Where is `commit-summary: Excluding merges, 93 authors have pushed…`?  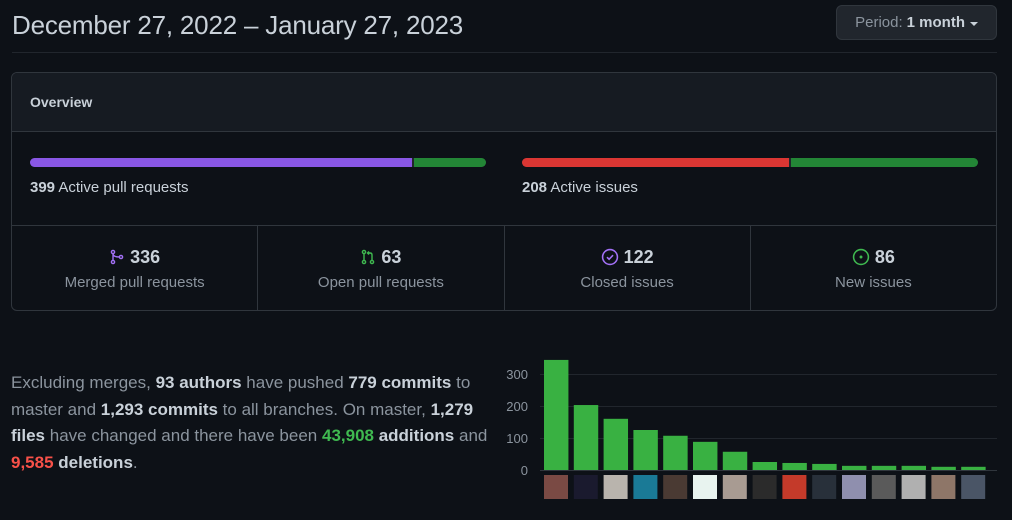 commit-summary: Excluding merges, 93 authors have pushed… is located at coordinates (249, 422).